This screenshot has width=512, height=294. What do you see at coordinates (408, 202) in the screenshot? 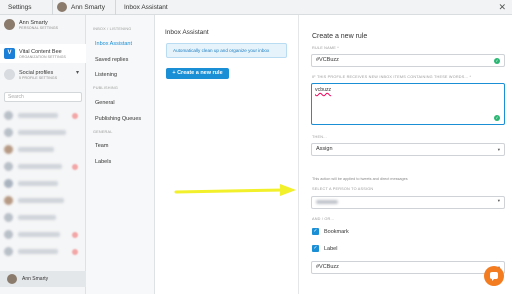
I see `person-select: ▾` at bounding box center [408, 202].